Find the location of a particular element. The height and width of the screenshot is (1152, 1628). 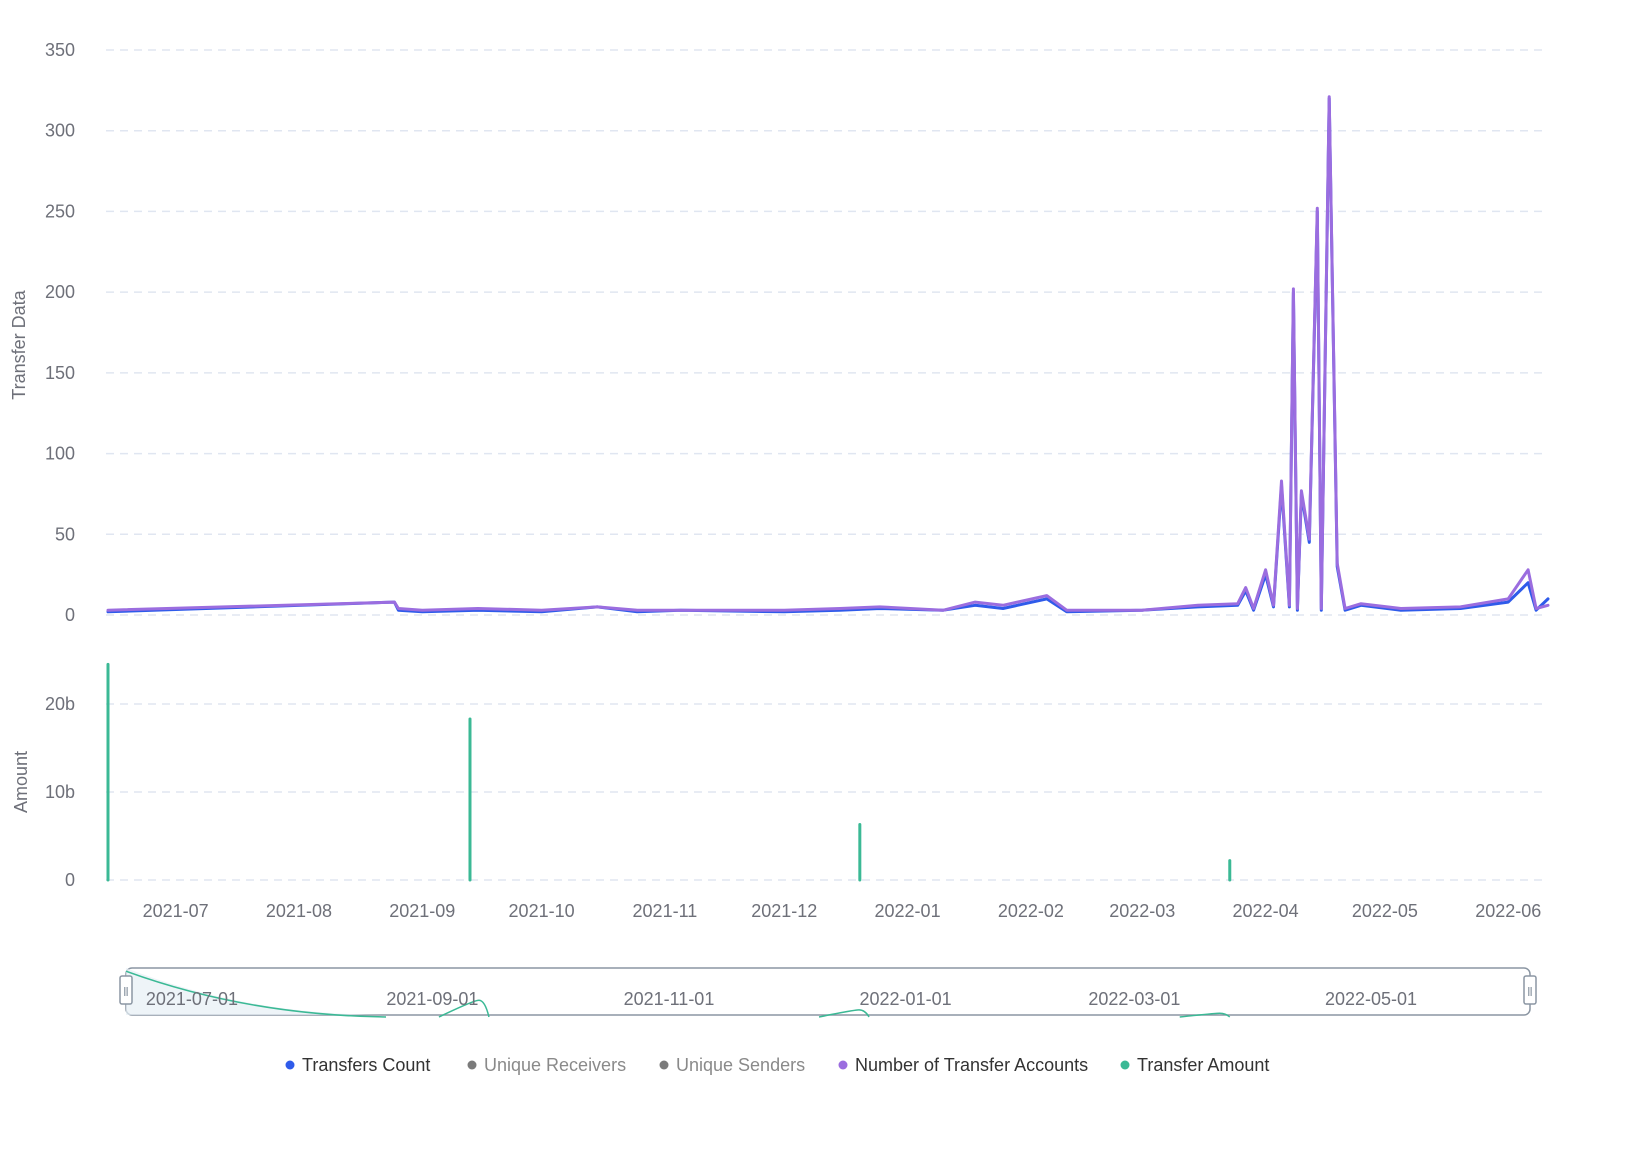

legend-item-transfer-amount: Transfer Amount is located at coordinates (1195, 1065).